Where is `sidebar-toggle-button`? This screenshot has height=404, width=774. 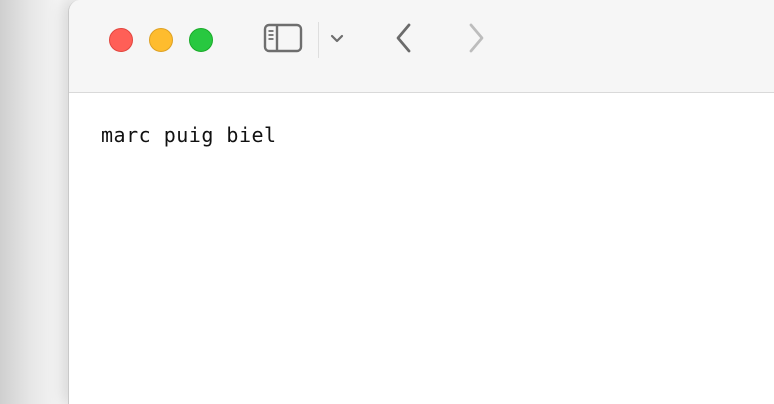 sidebar-toggle-button is located at coordinates (283, 40).